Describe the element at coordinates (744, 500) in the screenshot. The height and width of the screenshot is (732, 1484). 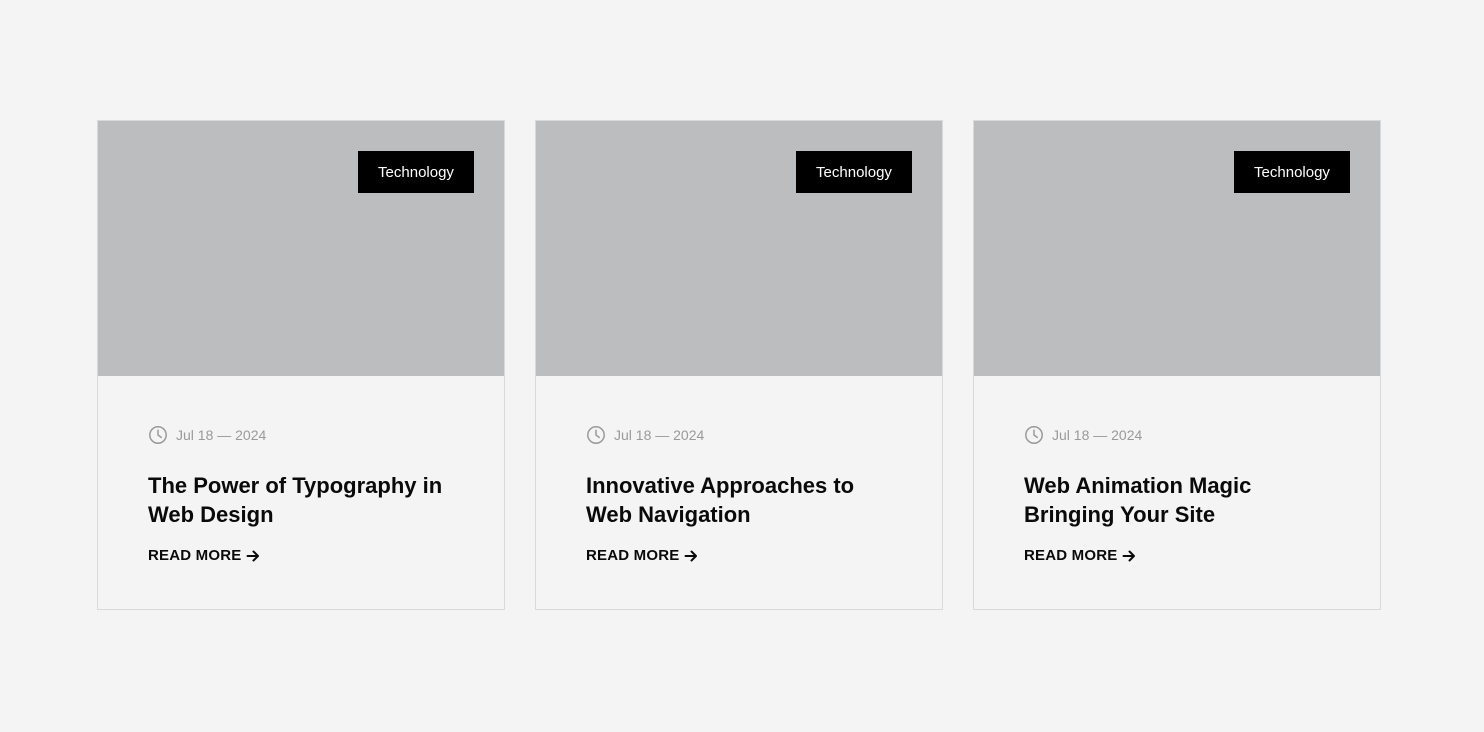
I see `post-title: Innovative Approaches to Web Navigation` at that location.